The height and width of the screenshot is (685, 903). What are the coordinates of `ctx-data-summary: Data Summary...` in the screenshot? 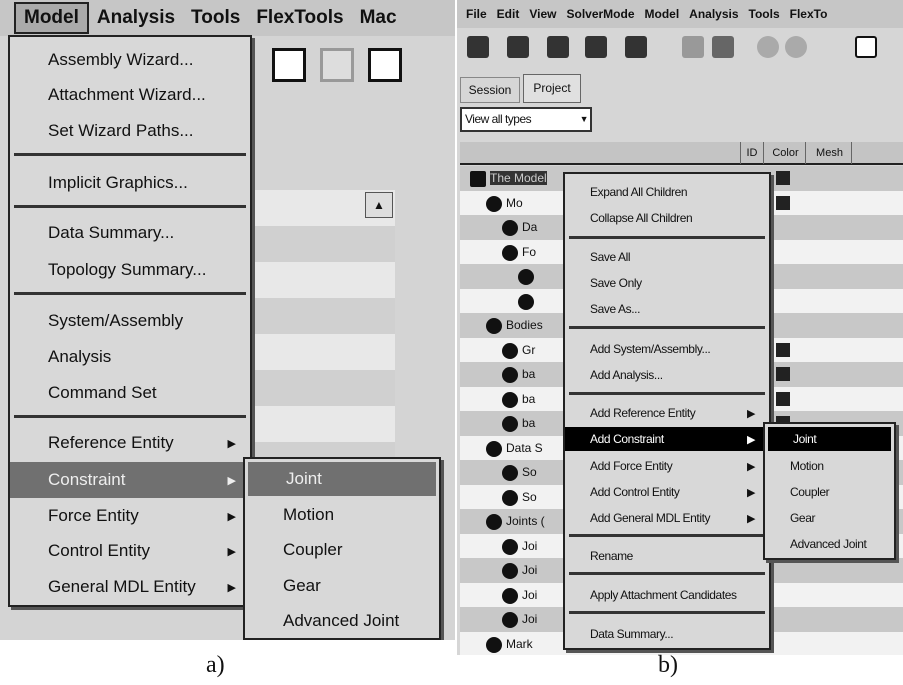 It's located at (667, 634).